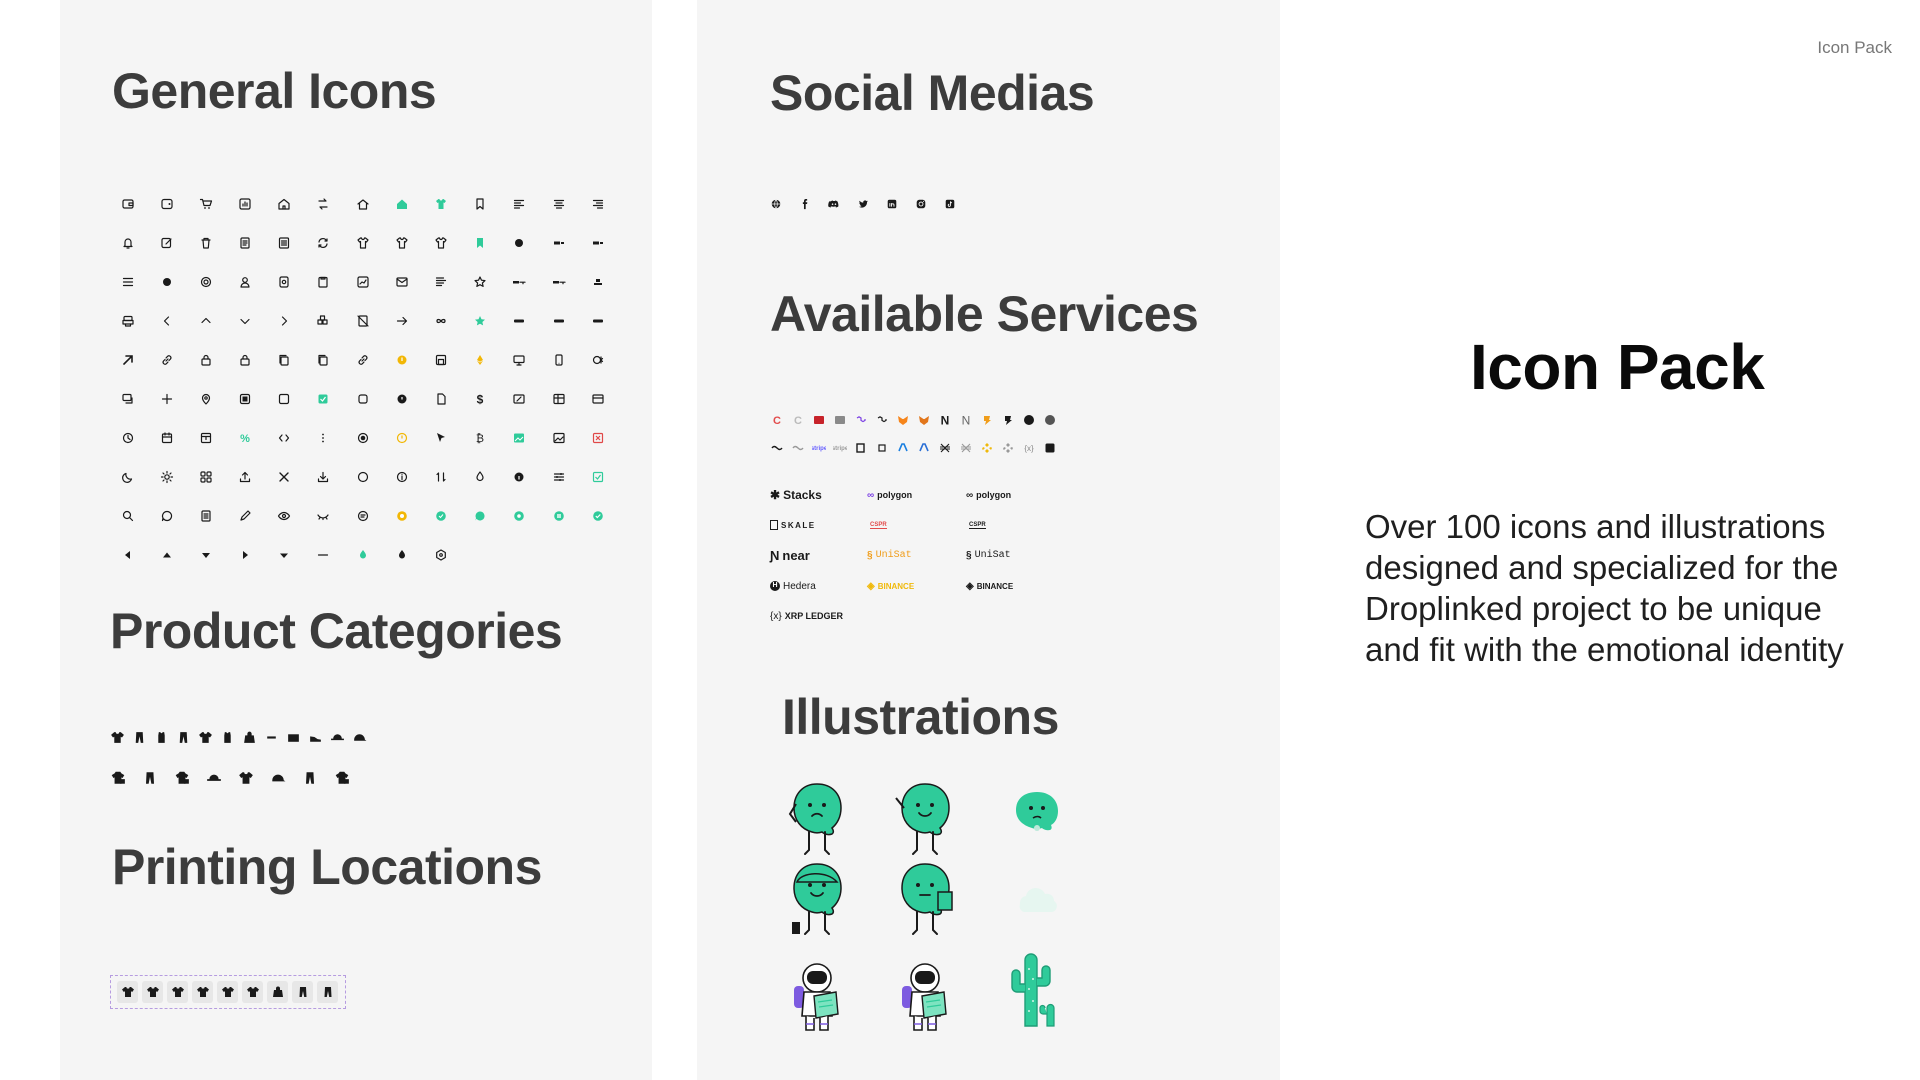  I want to click on pencil-icon, so click(245, 515).